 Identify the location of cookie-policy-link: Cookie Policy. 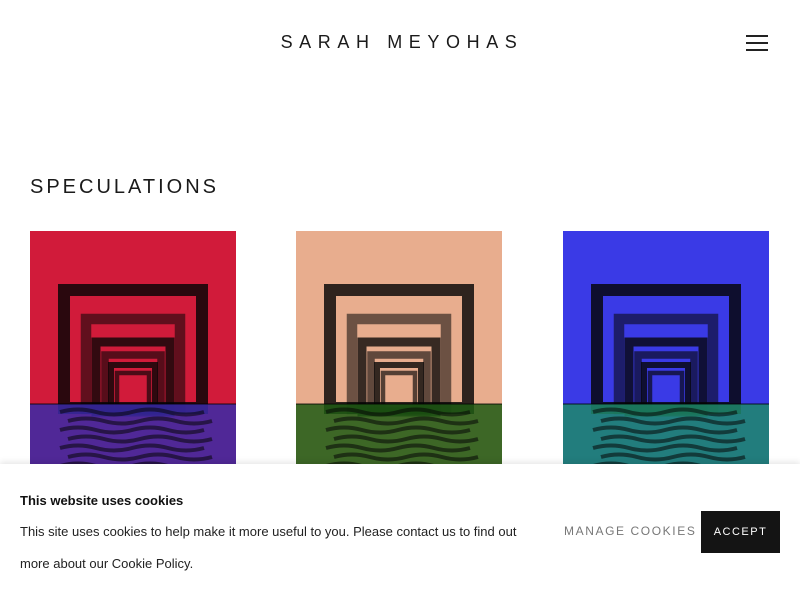
(151, 563).